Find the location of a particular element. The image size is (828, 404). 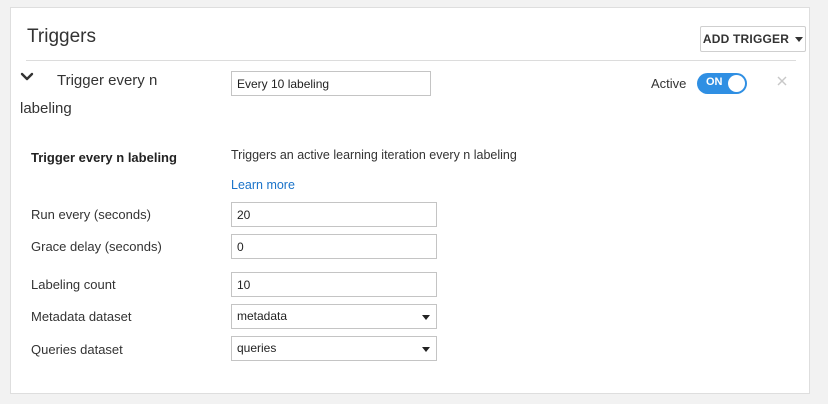

labeling-count-input is located at coordinates (334, 284).